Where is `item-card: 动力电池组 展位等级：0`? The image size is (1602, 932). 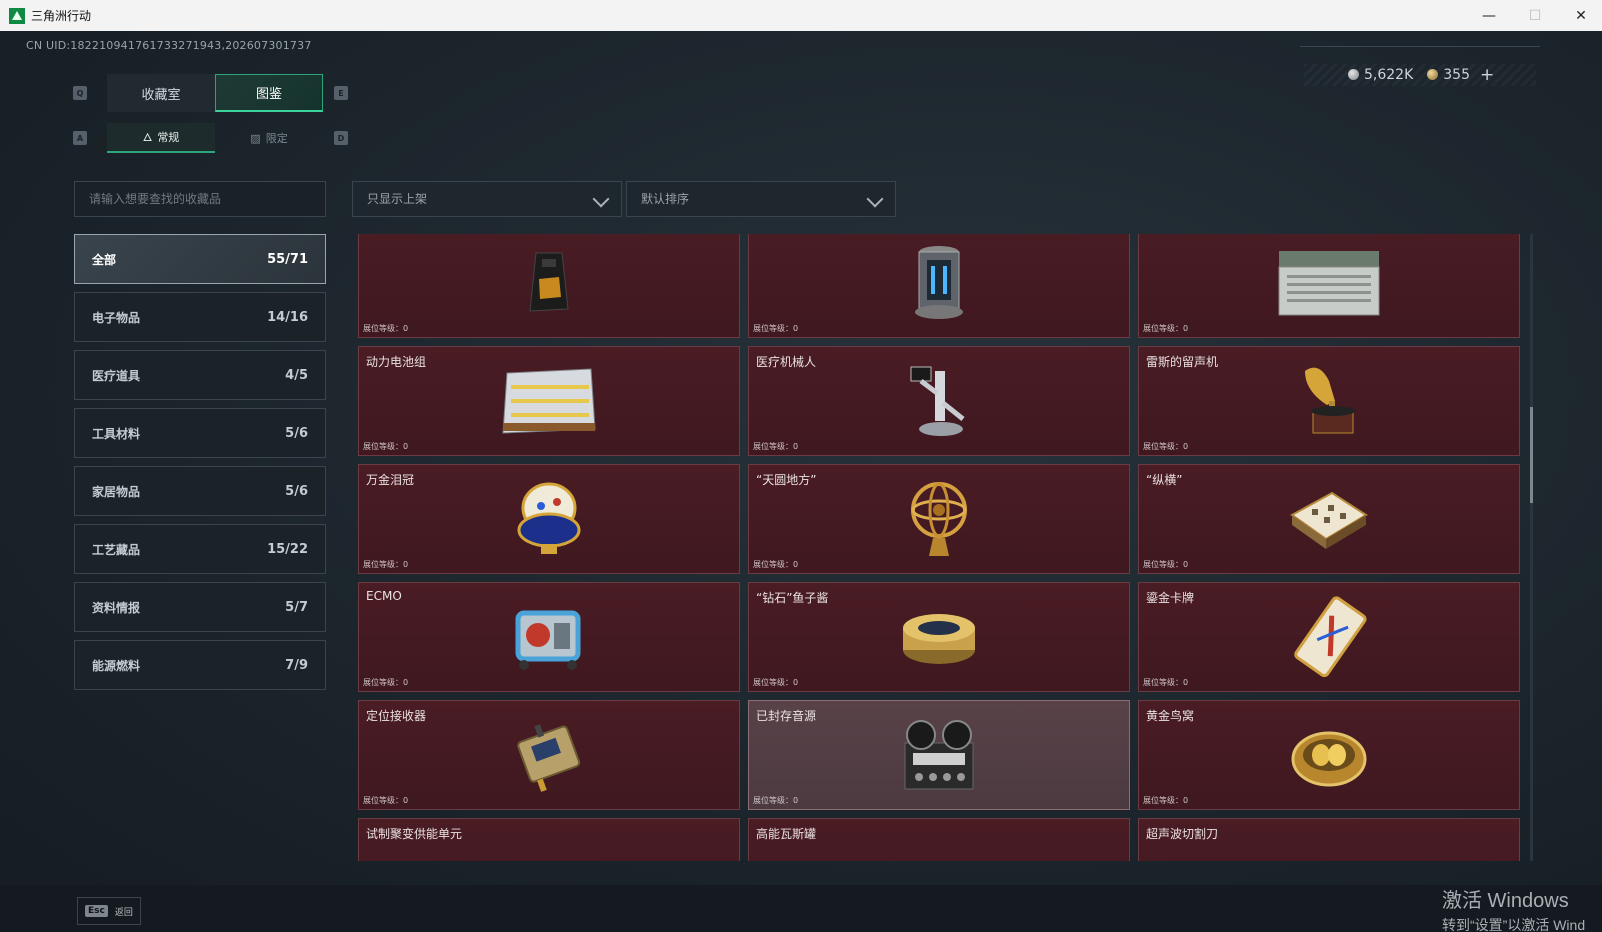
item-card: 动力电池组 展位等级：0 is located at coordinates (549, 401).